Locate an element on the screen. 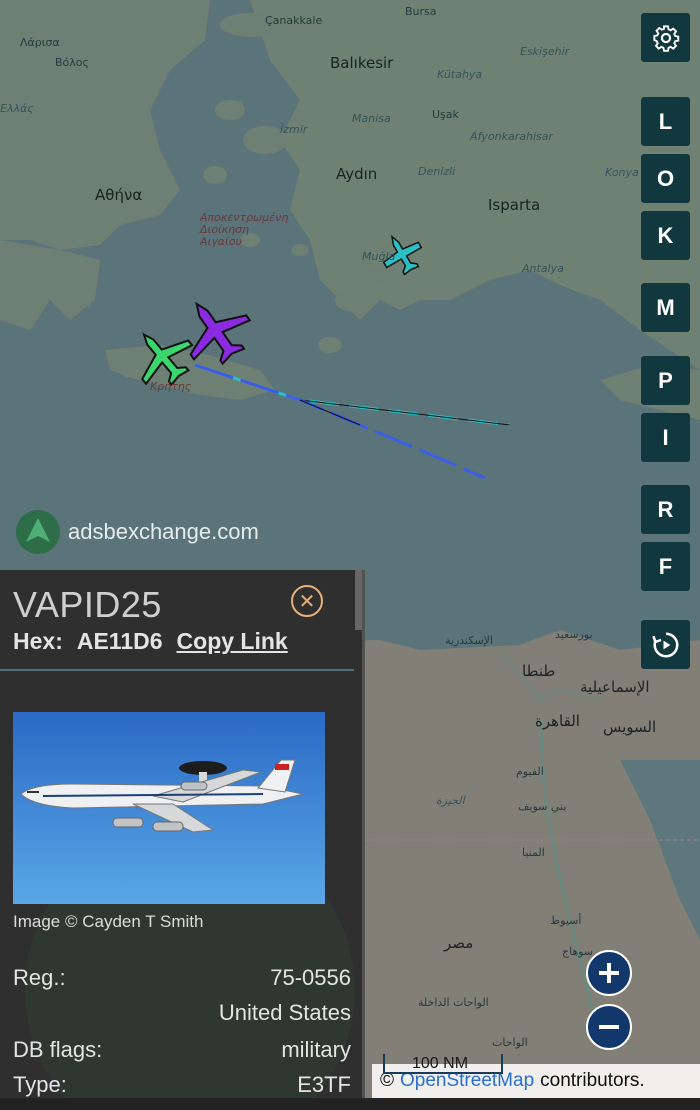  map-label: Isparta is located at coordinates (514, 205).